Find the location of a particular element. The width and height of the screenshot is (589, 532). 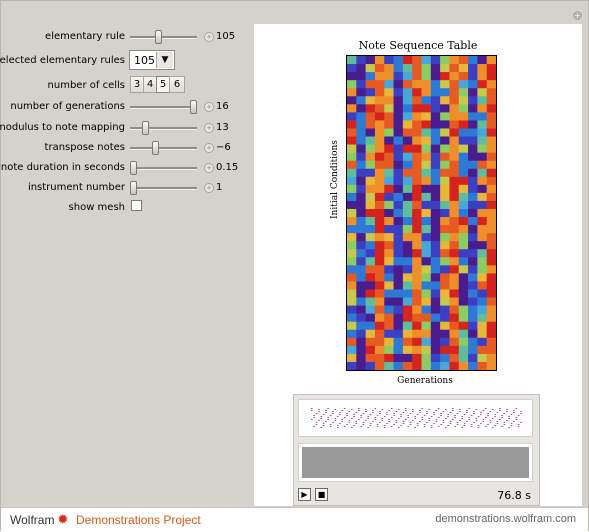

modulus-slider is located at coordinates (163, 128).